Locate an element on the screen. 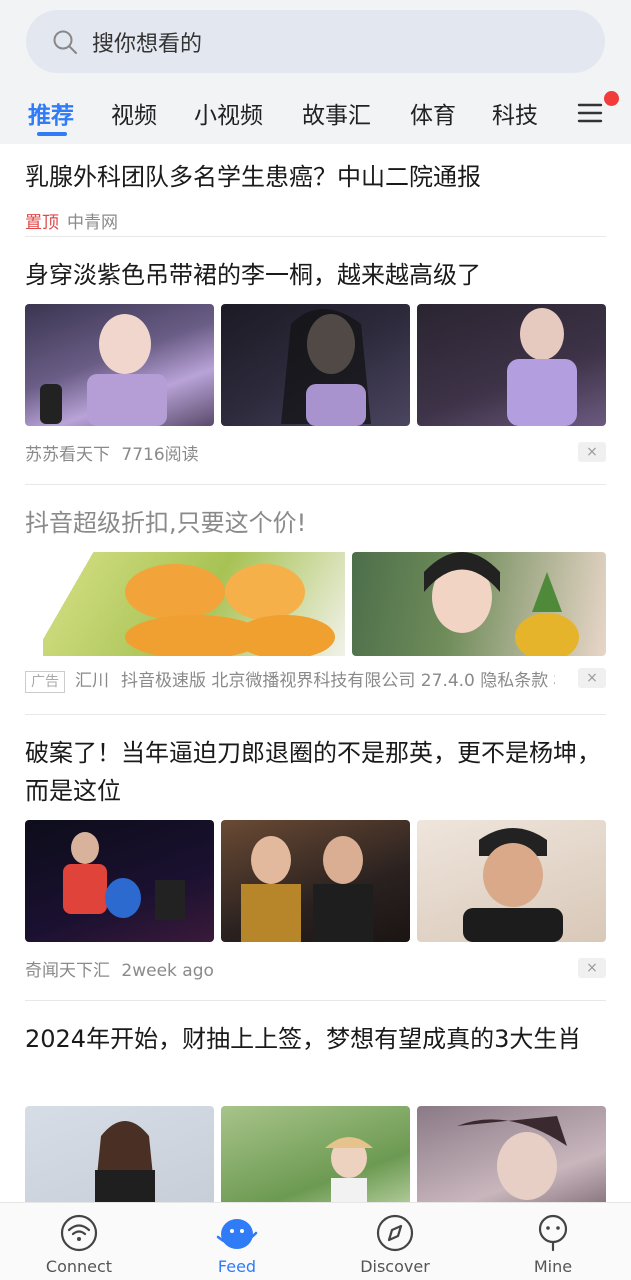 This screenshot has height=1280, width=631. nav-discover: Discover is located at coordinates (395, 1241).